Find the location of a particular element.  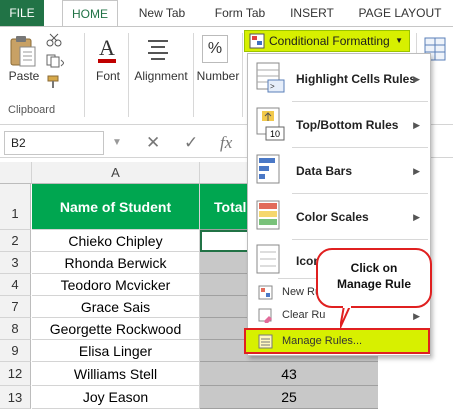

format-painter-icon is located at coordinates (55, 83).